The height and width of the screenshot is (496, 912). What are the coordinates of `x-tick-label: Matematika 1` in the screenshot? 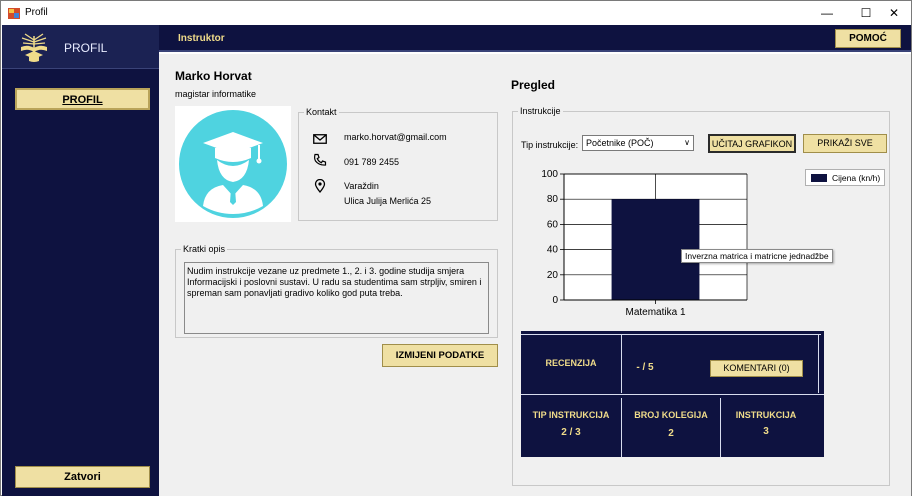 It's located at (655, 312).